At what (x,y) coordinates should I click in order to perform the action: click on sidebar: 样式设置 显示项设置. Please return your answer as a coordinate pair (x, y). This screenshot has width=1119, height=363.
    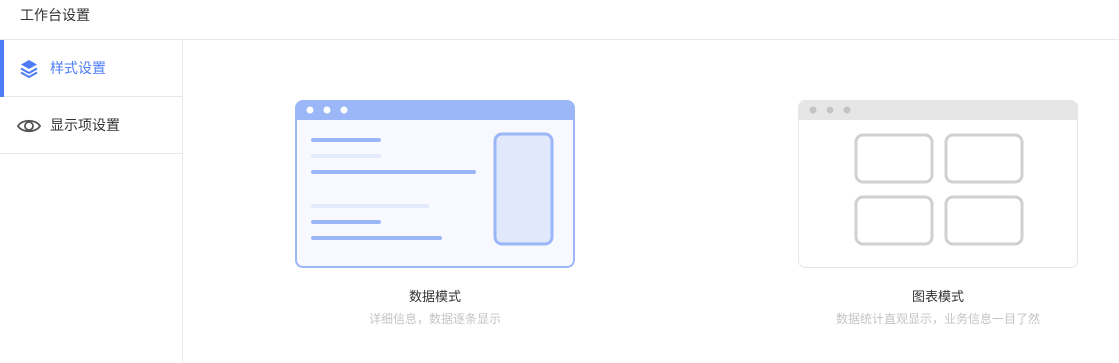
    Looking at the image, I should click on (91, 201).